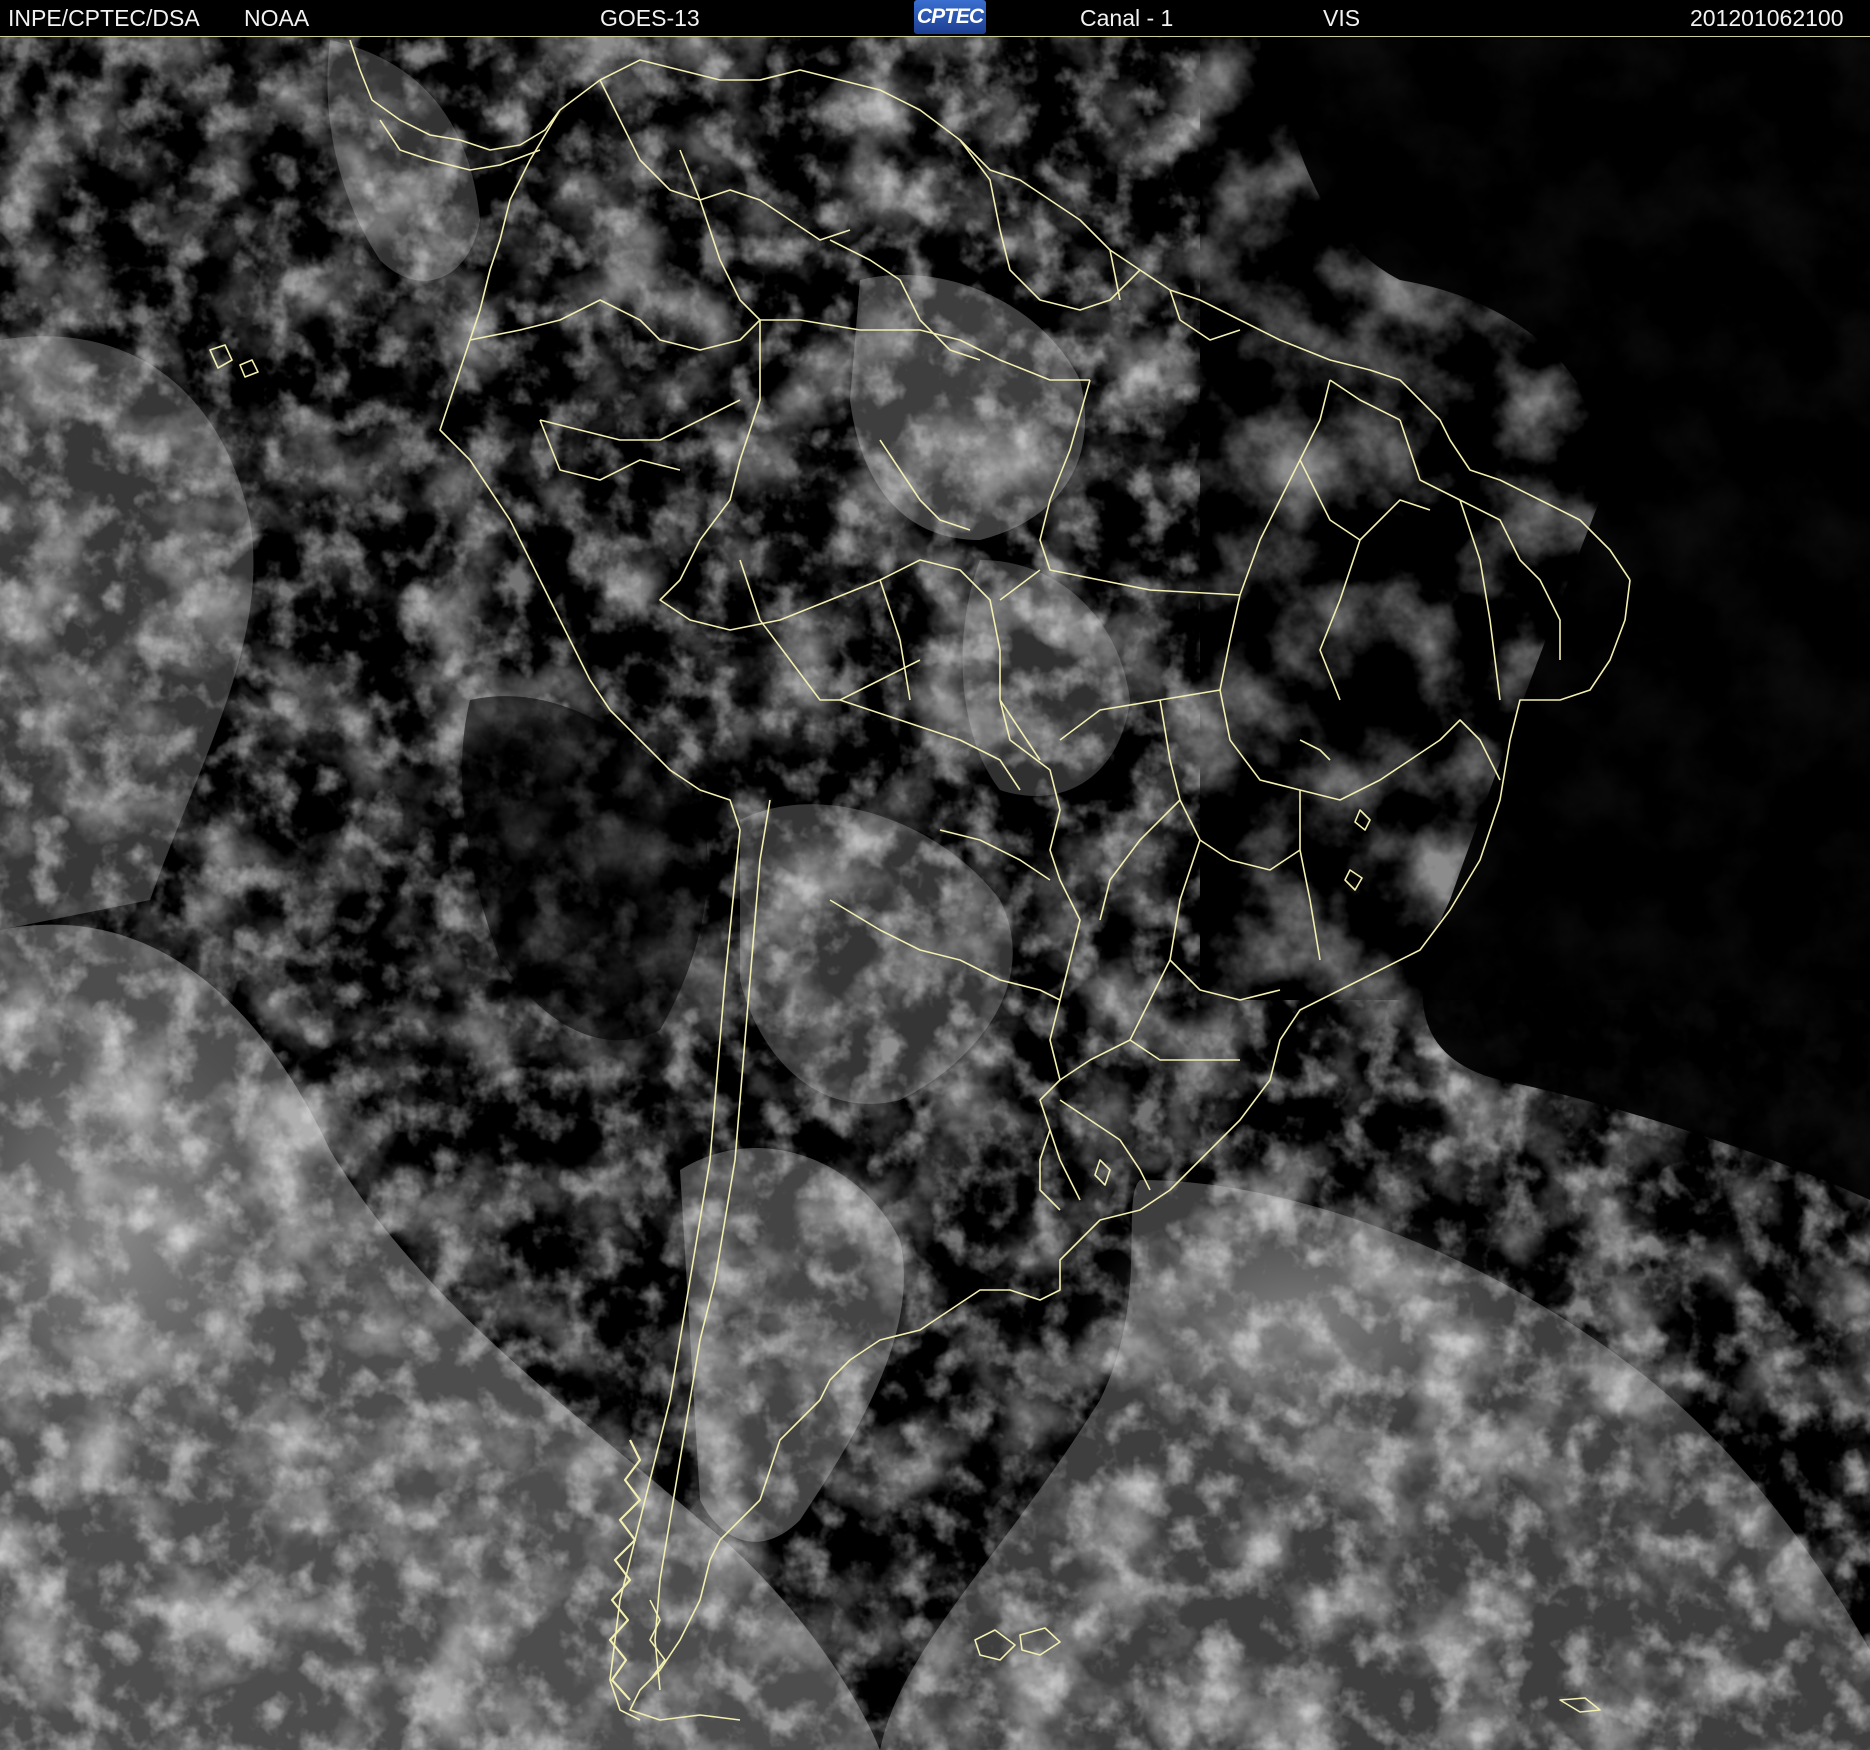  What do you see at coordinates (104, 18) in the screenshot?
I see `institution-label: INPE/CPTEC/DSA` at bounding box center [104, 18].